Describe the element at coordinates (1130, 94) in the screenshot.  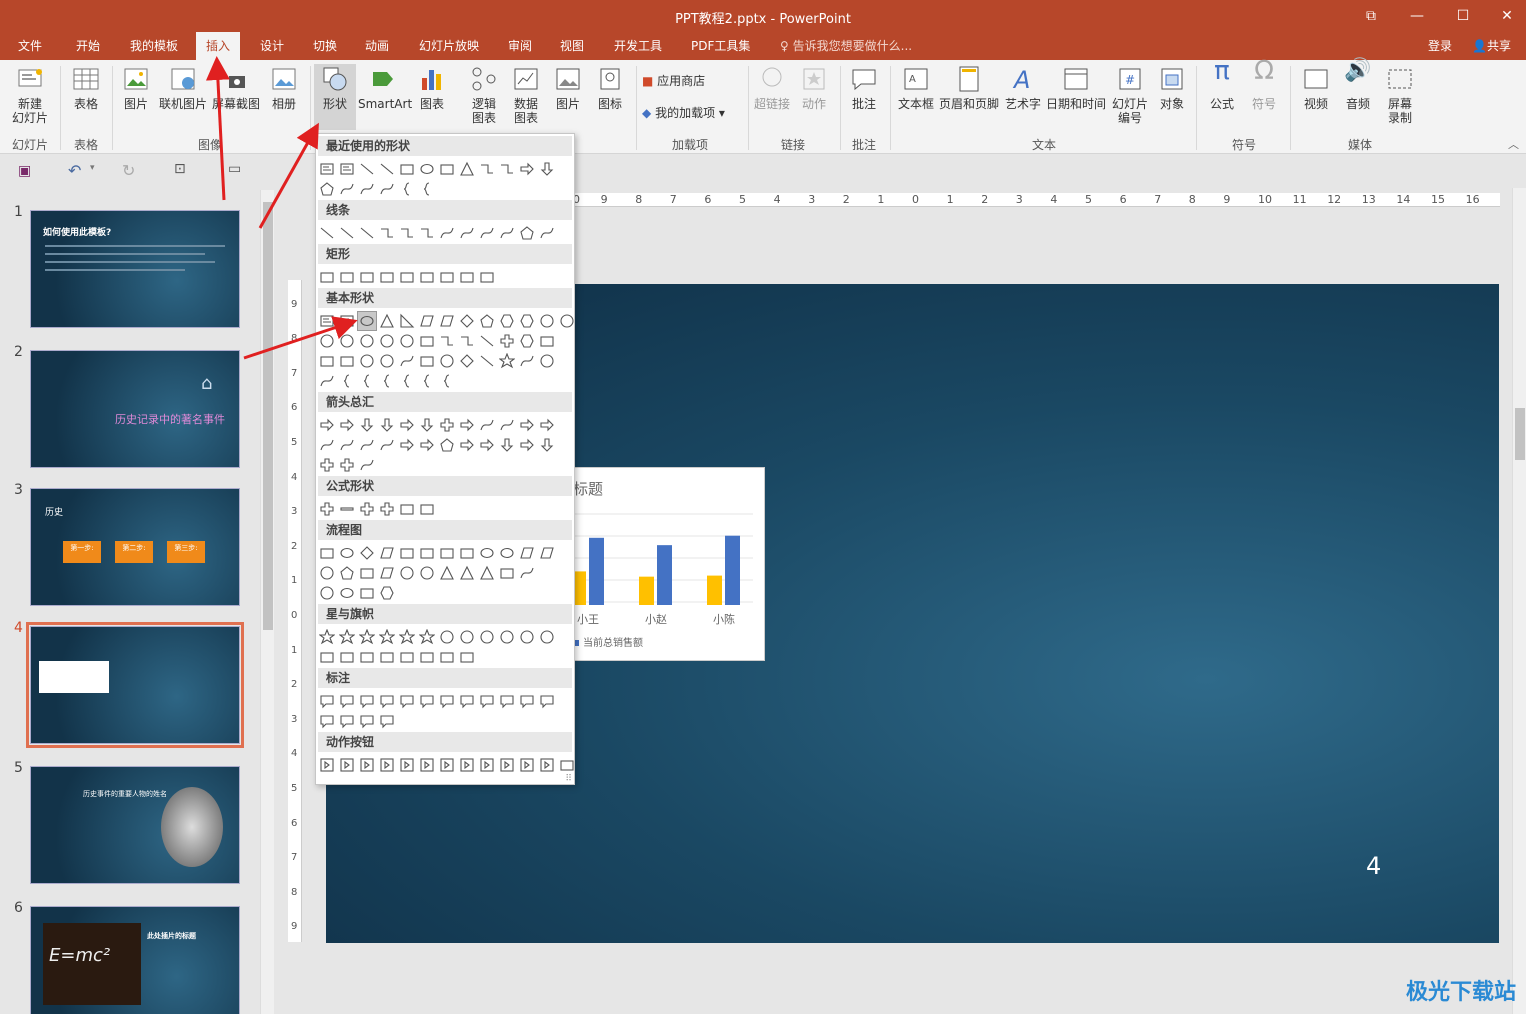
I see `slide-number-button: # 幻灯片 编号` at that location.